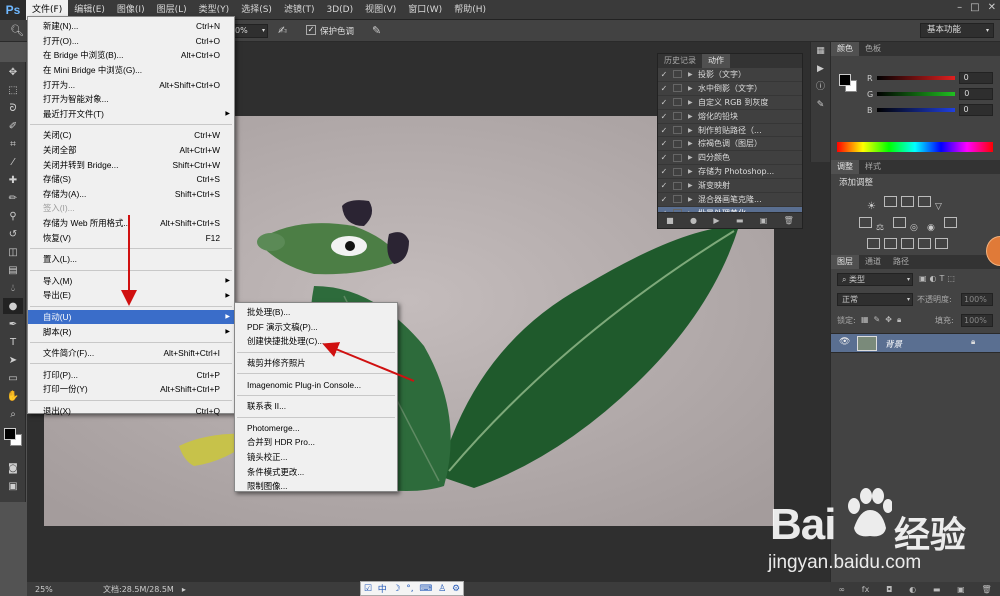  Describe the element at coordinates (12, 442) in the screenshot. I see `color-swatches` at that location.